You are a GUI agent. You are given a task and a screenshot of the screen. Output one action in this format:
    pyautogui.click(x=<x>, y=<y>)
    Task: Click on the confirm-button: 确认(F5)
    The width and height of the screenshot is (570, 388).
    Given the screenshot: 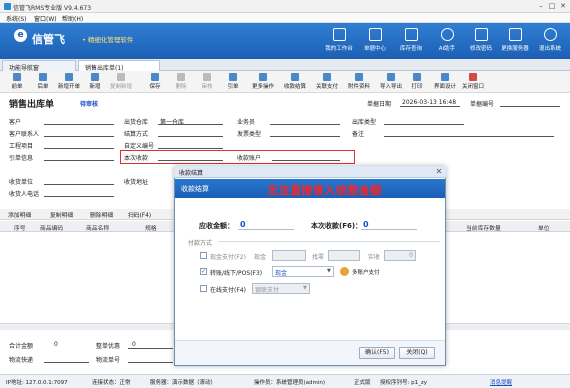 What is the action you would take?
    pyautogui.click(x=377, y=353)
    